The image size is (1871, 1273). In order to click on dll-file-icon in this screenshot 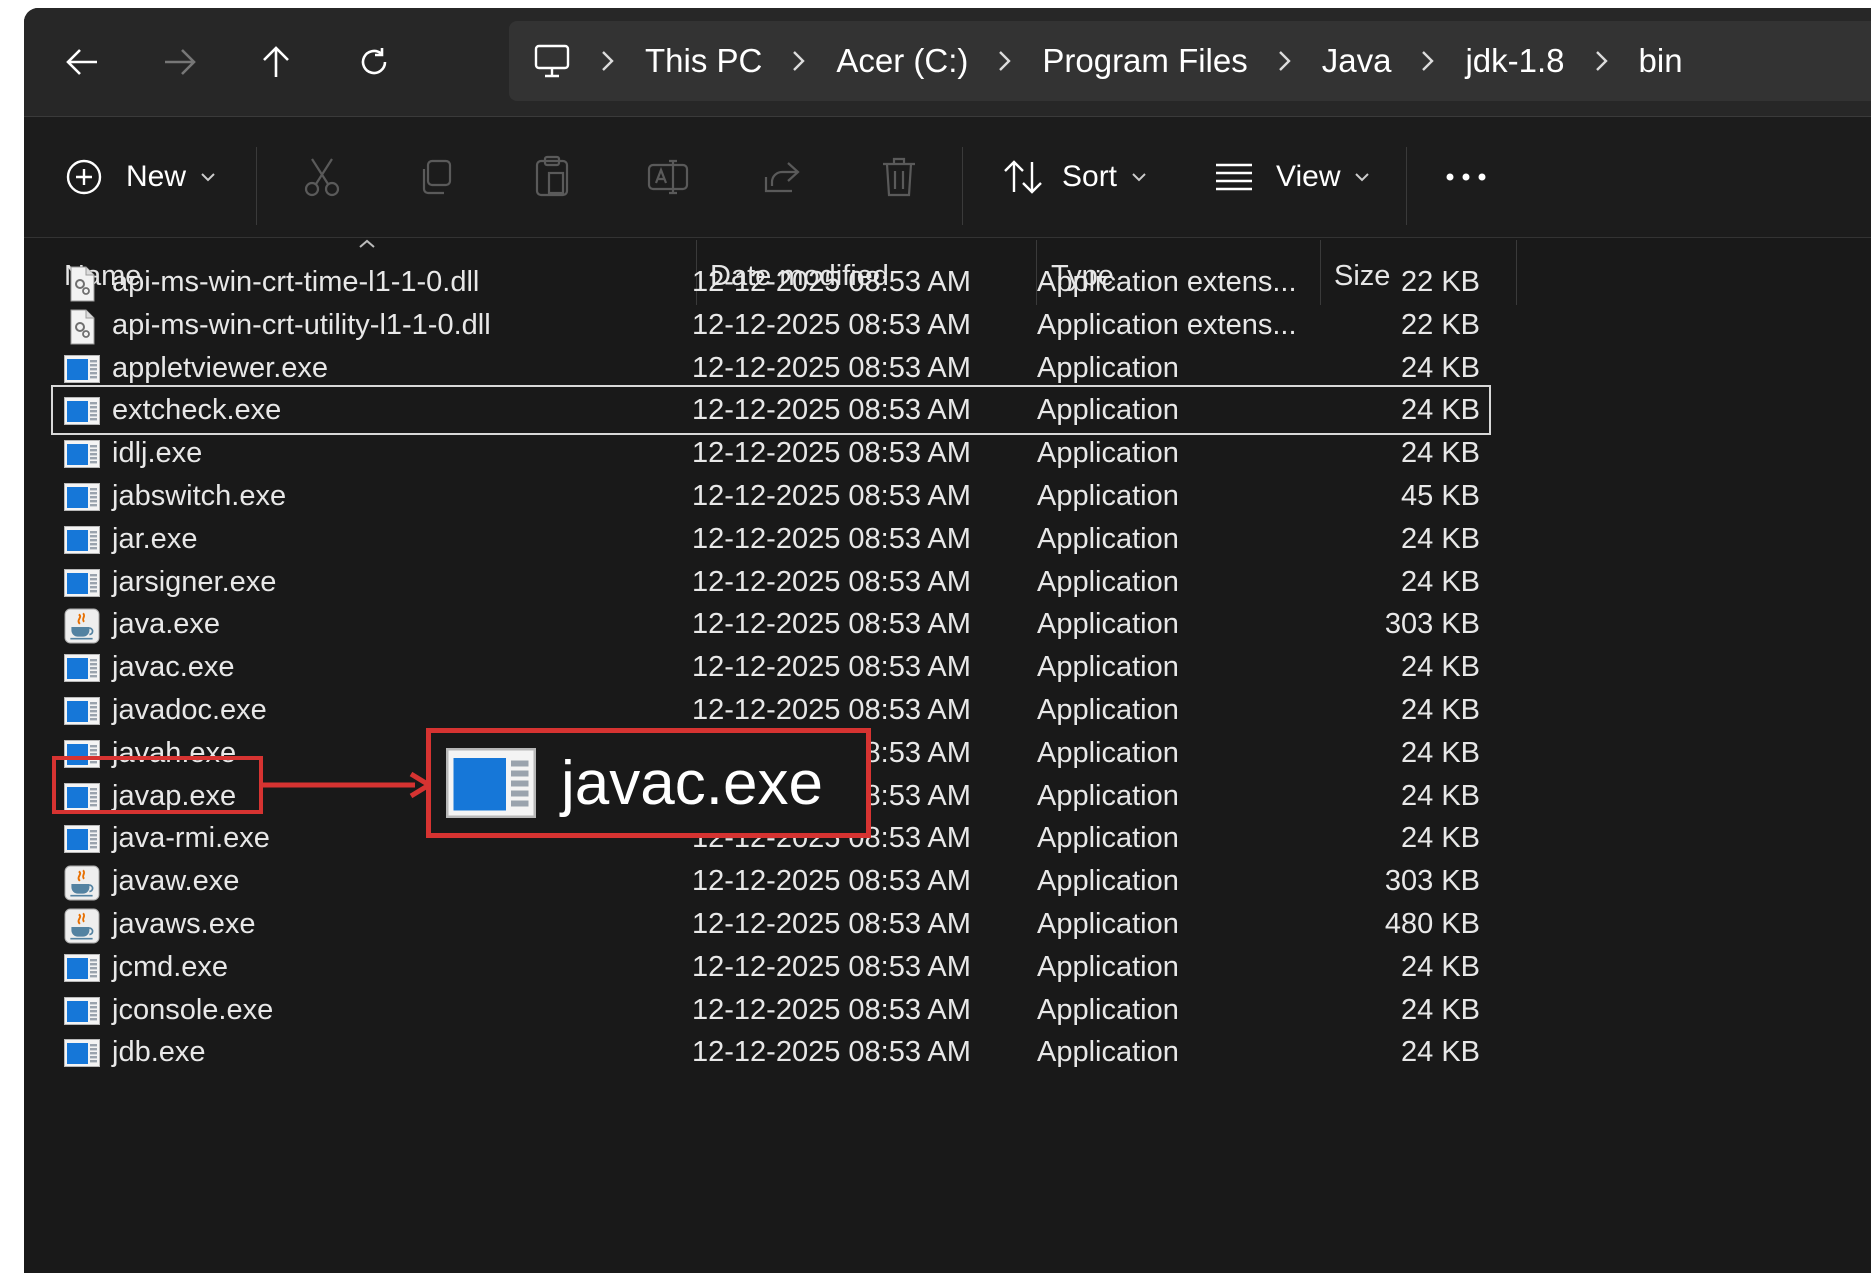, I will do `click(82, 284)`.